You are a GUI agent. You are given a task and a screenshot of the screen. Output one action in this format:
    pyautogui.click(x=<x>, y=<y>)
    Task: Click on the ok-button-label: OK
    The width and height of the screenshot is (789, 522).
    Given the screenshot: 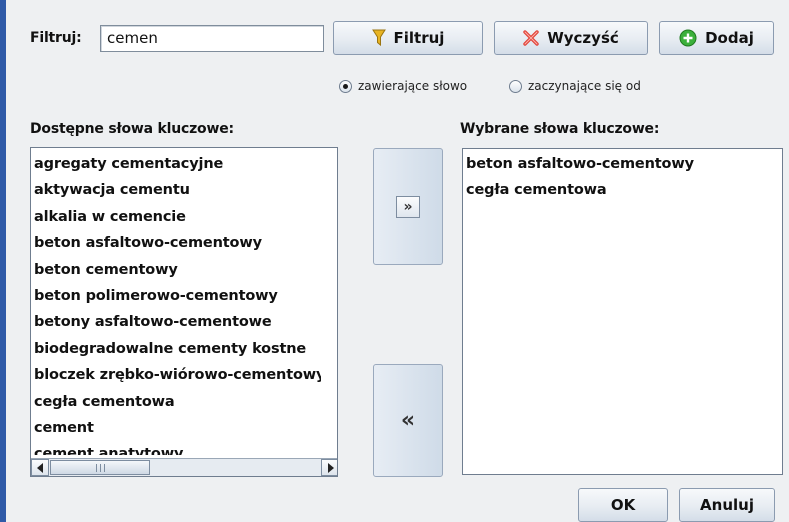 What is the action you would take?
    pyautogui.click(x=623, y=505)
    